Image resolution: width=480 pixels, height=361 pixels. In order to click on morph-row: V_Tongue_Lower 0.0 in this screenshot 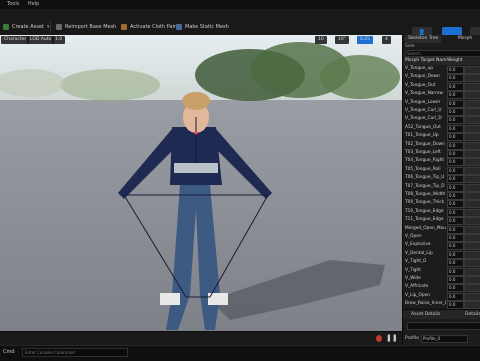, I will do `click(441, 103)`.